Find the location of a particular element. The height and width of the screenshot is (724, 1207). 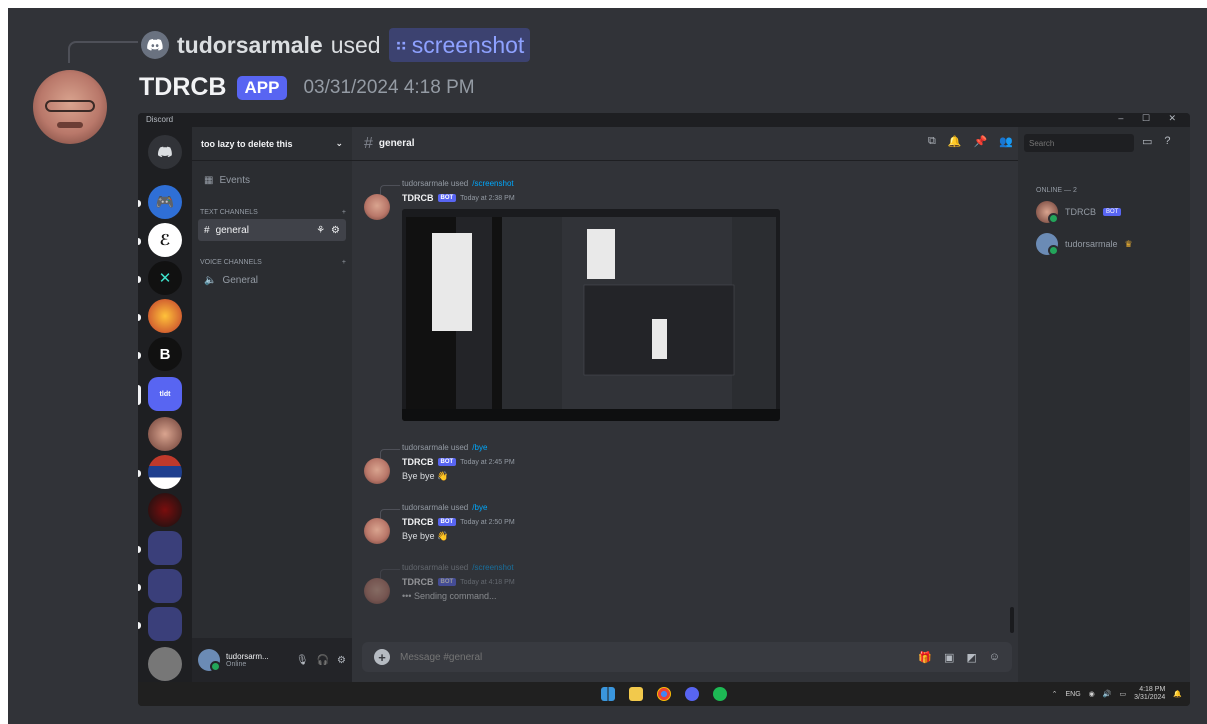

category-text-channels: TEXT CHANNELS + is located at coordinates (272, 212).